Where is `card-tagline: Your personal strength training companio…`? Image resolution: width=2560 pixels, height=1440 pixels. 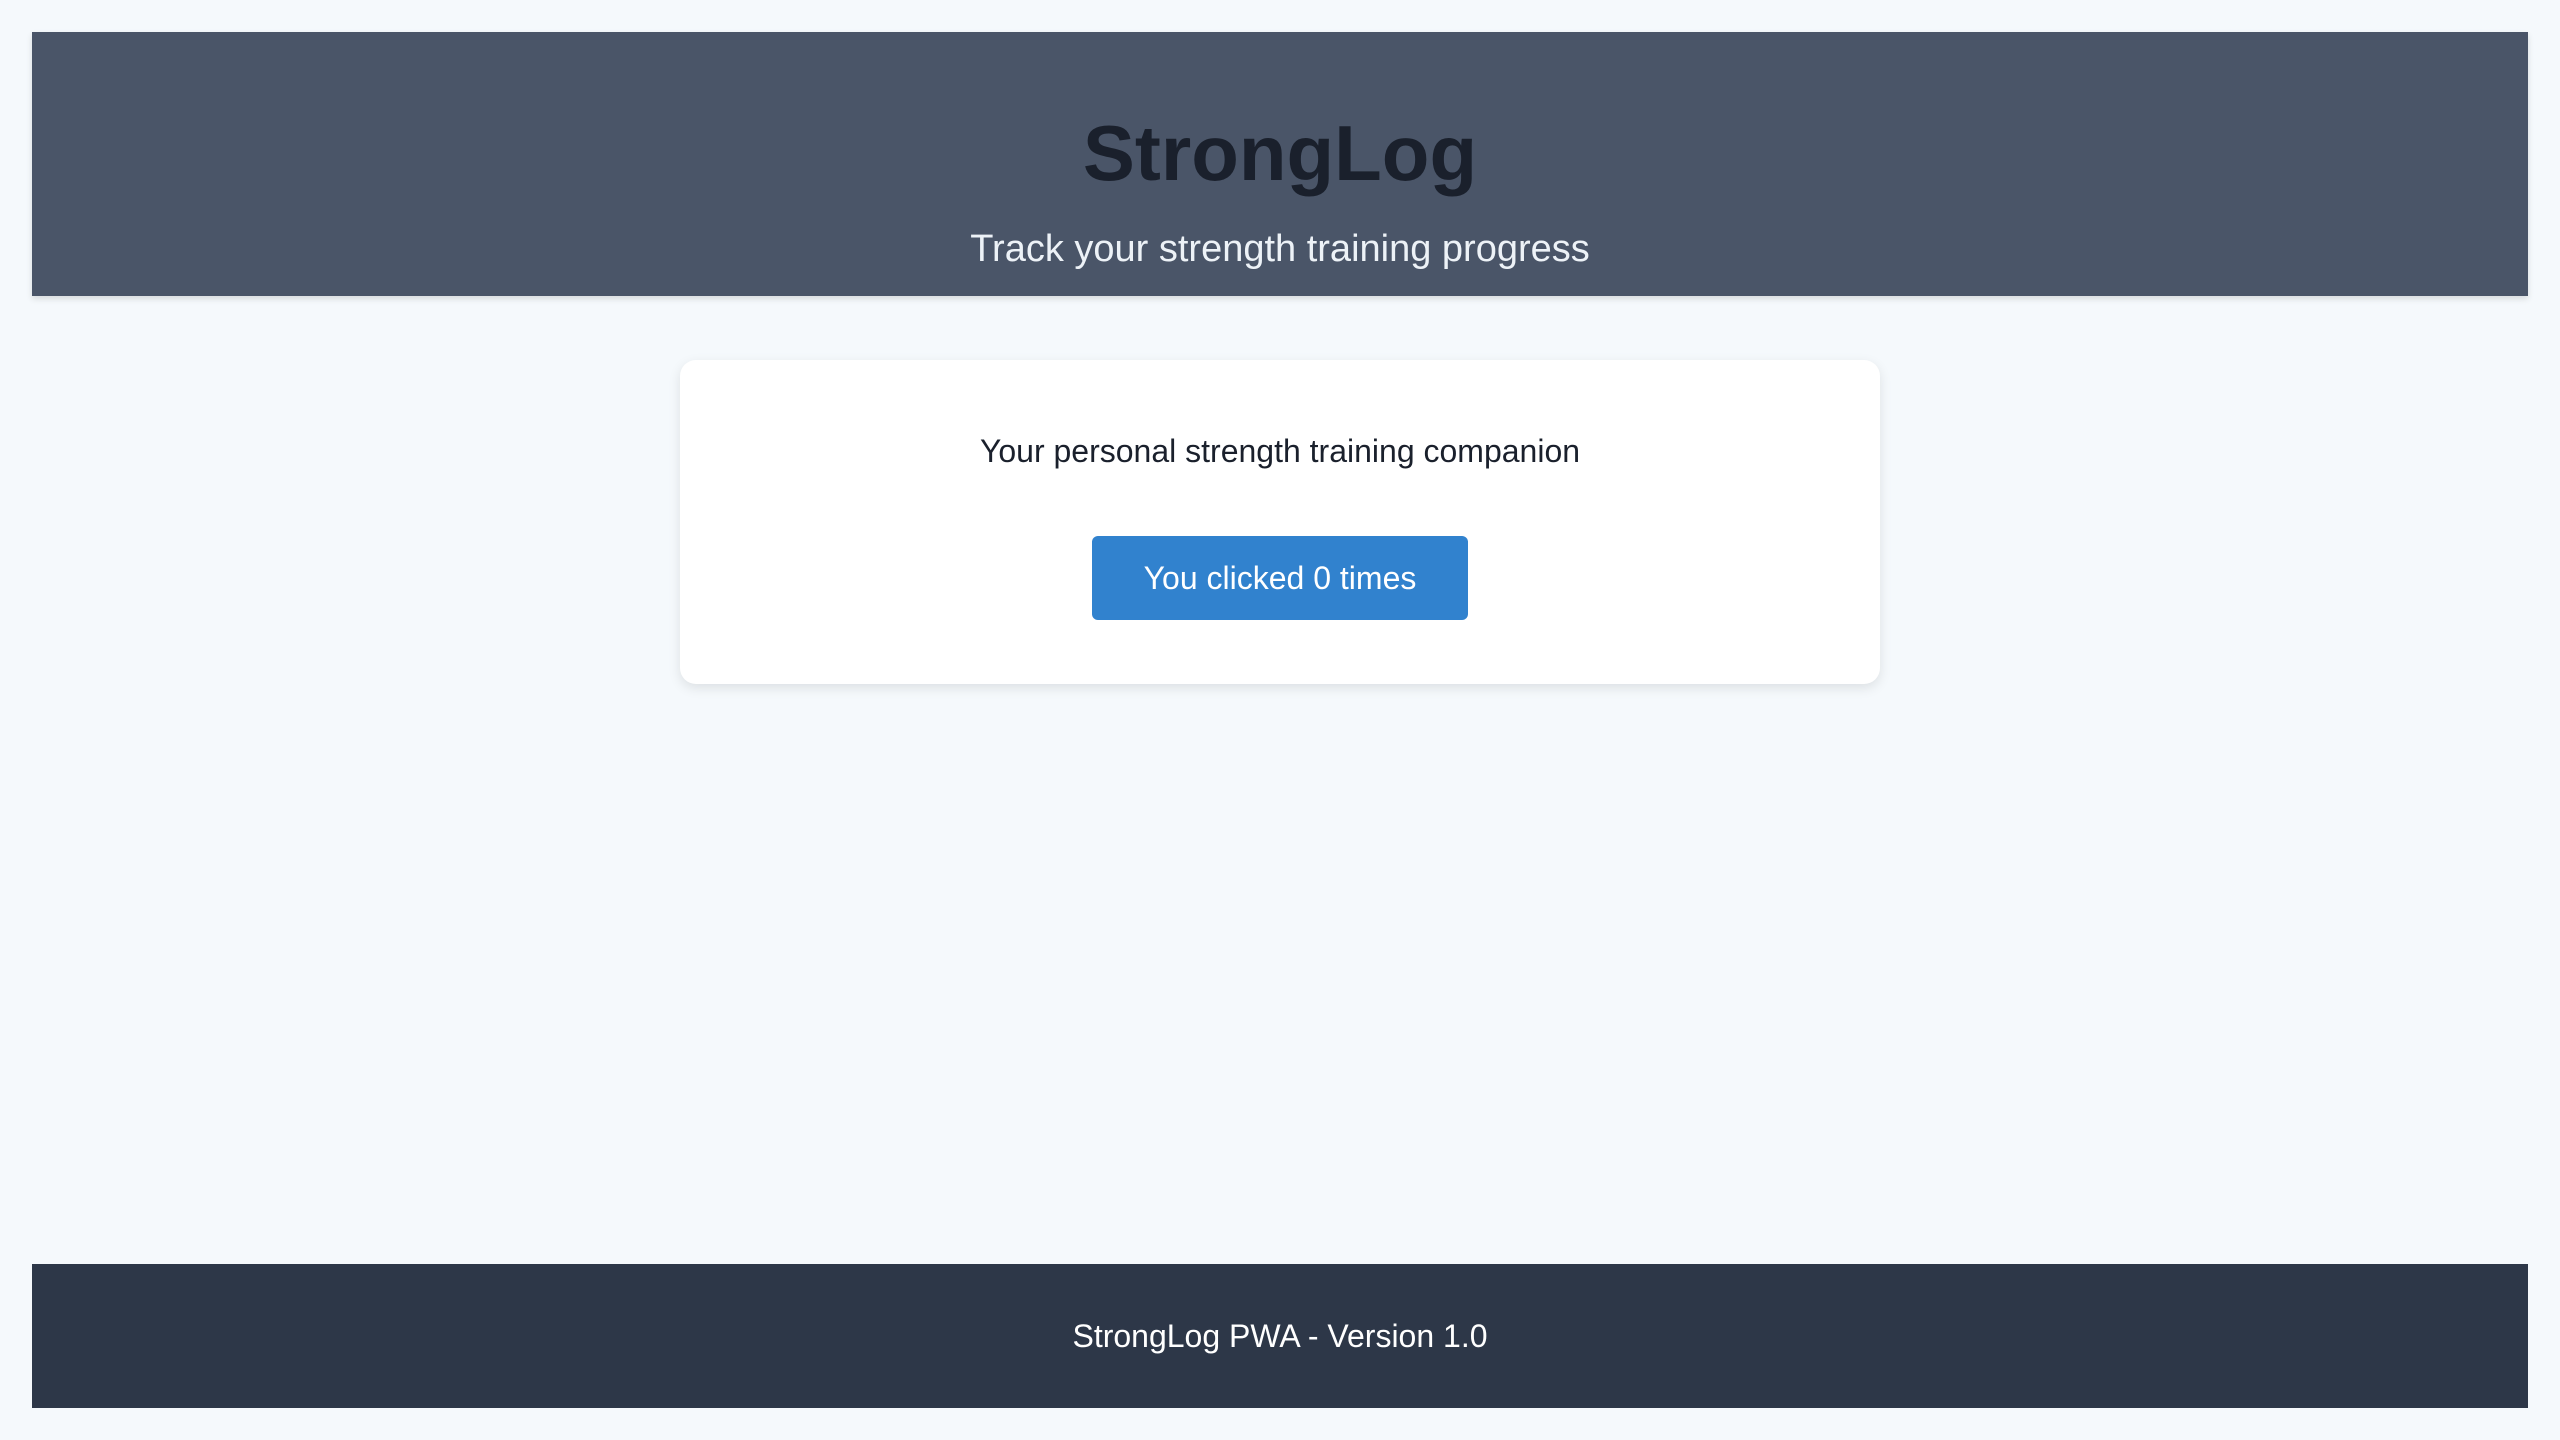 card-tagline: Your personal strength training companio… is located at coordinates (1280, 451).